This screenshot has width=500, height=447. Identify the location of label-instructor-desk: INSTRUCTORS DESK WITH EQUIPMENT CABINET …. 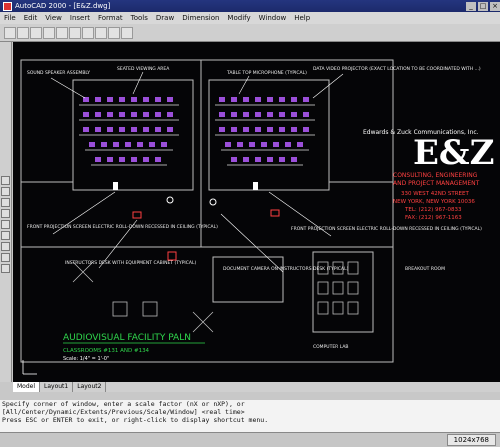
(130, 263).